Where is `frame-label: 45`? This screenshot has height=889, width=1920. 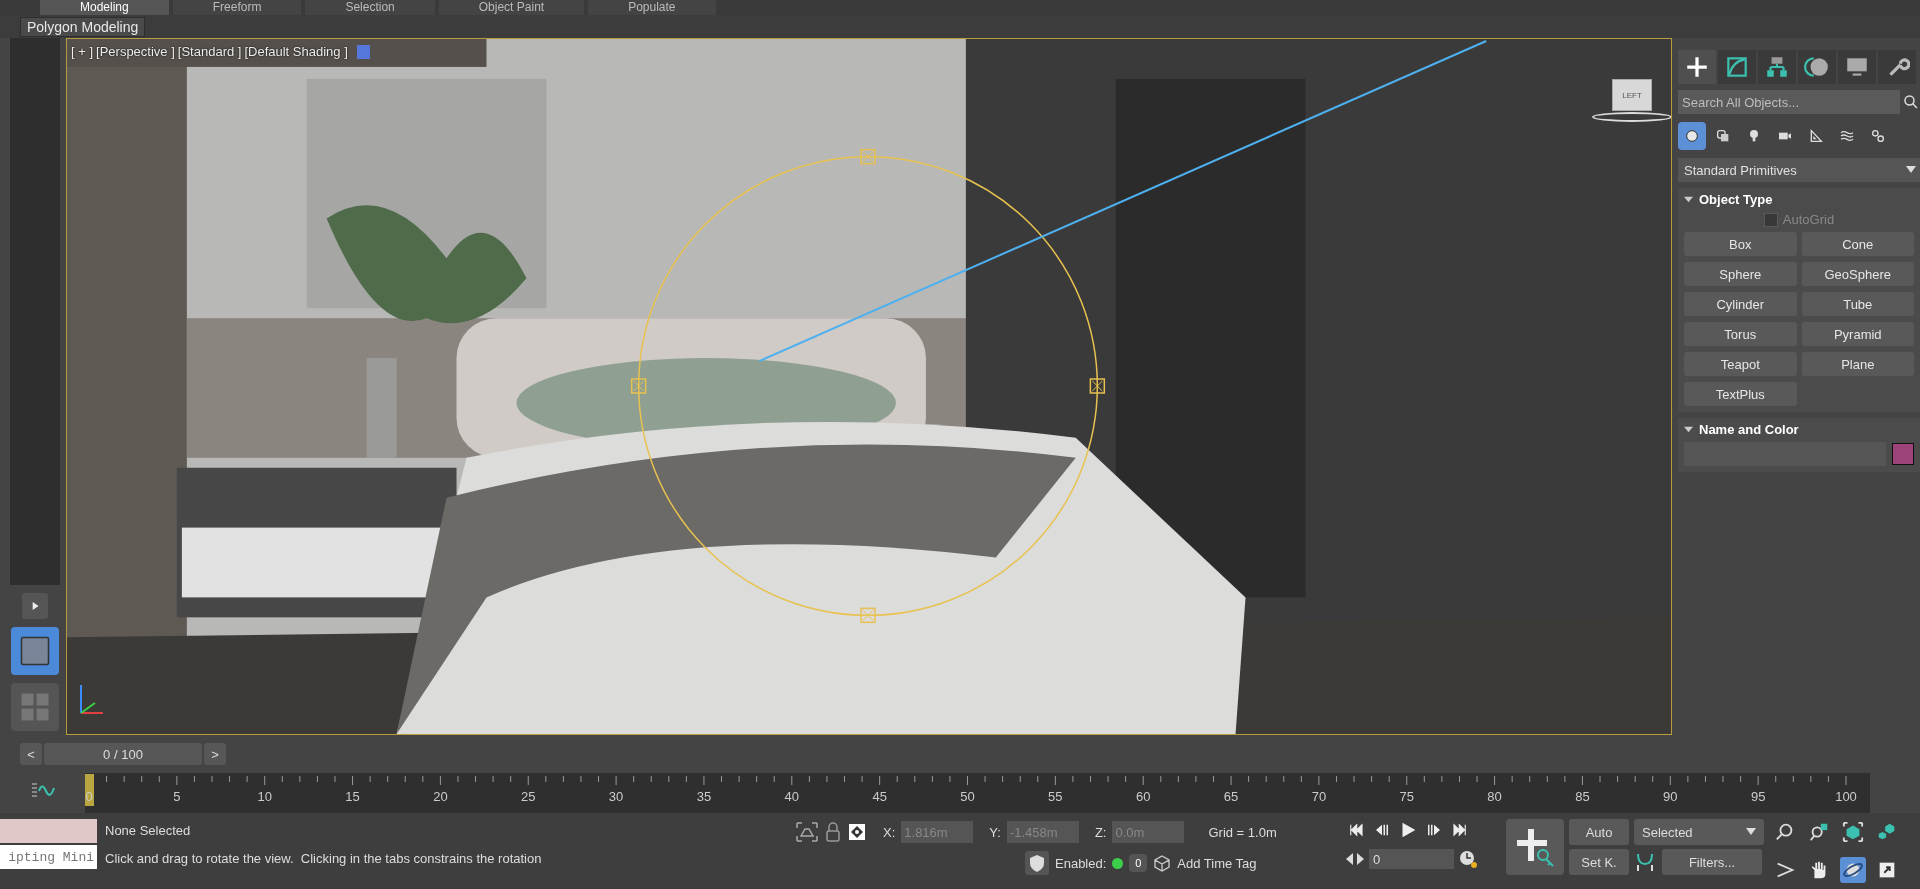 frame-label: 45 is located at coordinates (879, 796).